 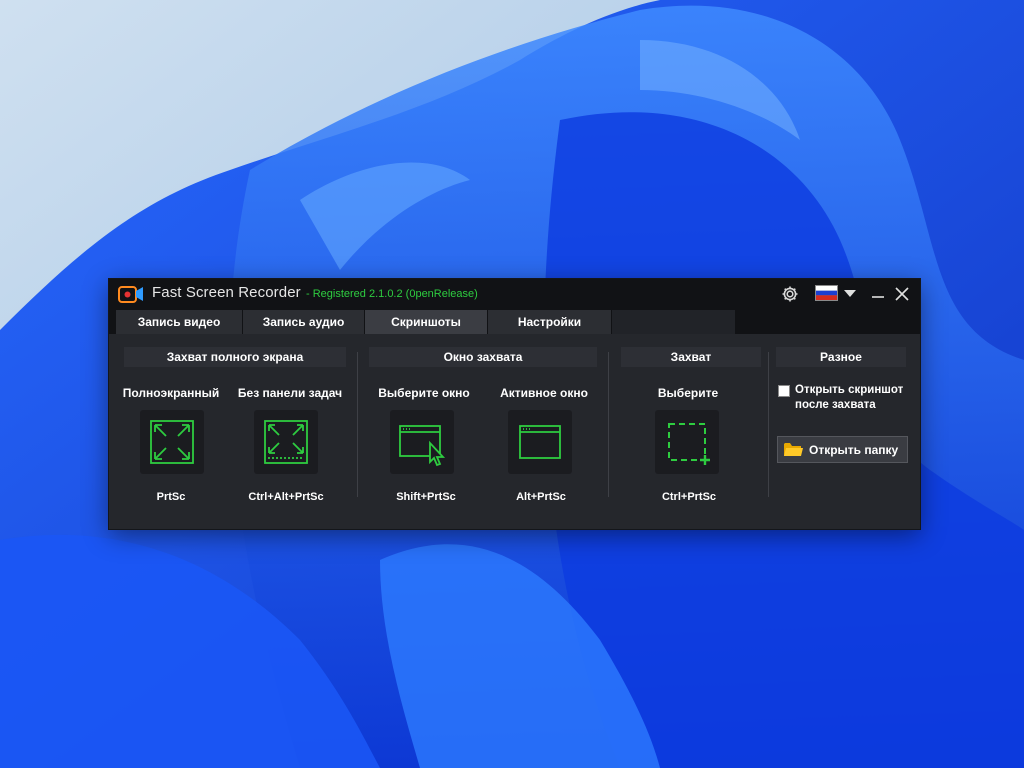 What do you see at coordinates (130, 294) in the screenshot?
I see `app-logo-icon` at bounding box center [130, 294].